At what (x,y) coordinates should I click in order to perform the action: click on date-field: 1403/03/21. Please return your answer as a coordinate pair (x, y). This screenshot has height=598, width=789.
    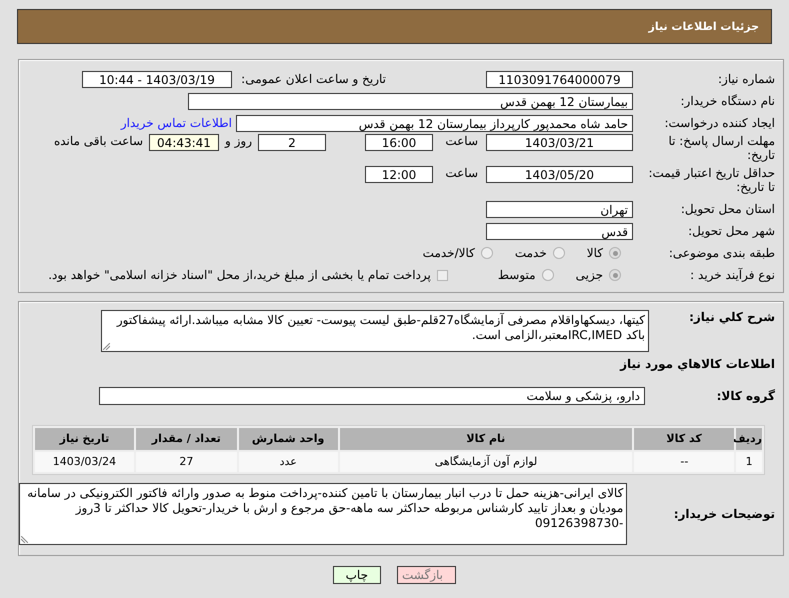
    Looking at the image, I should click on (559, 142).